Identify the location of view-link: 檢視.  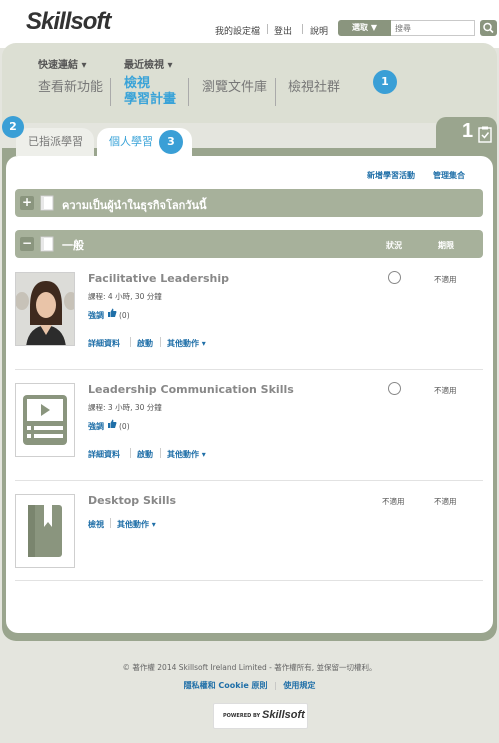
(96, 524).